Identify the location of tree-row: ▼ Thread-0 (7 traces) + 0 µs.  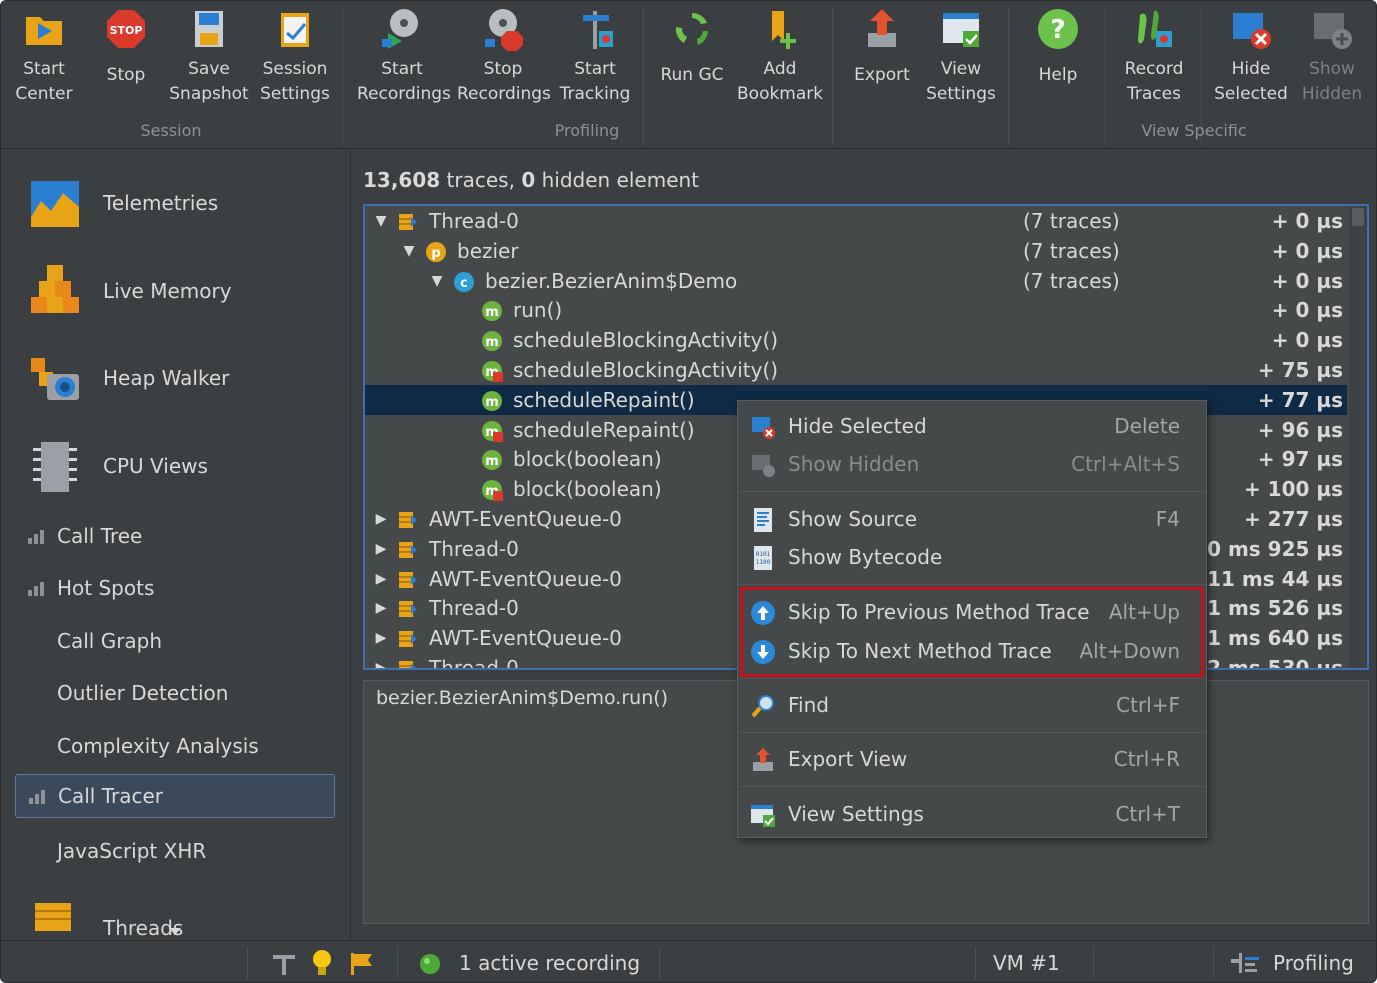
(856, 221).